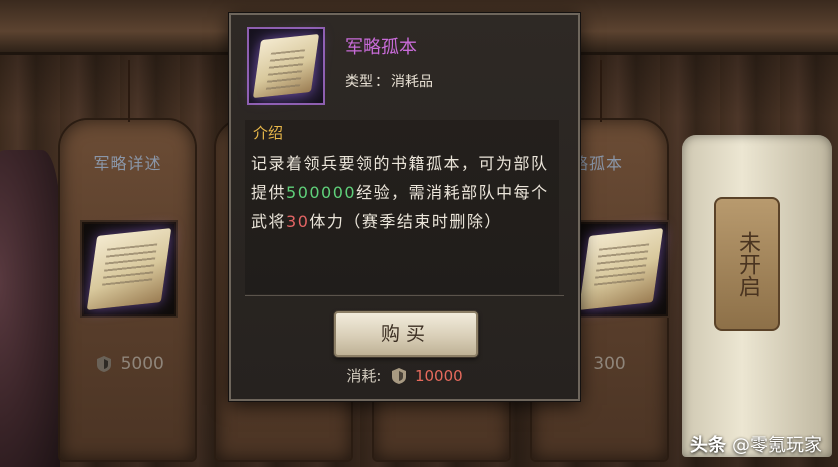 Image resolution: width=838 pixels, height=467 pixels. I want to click on item-icon-frame, so click(286, 66).